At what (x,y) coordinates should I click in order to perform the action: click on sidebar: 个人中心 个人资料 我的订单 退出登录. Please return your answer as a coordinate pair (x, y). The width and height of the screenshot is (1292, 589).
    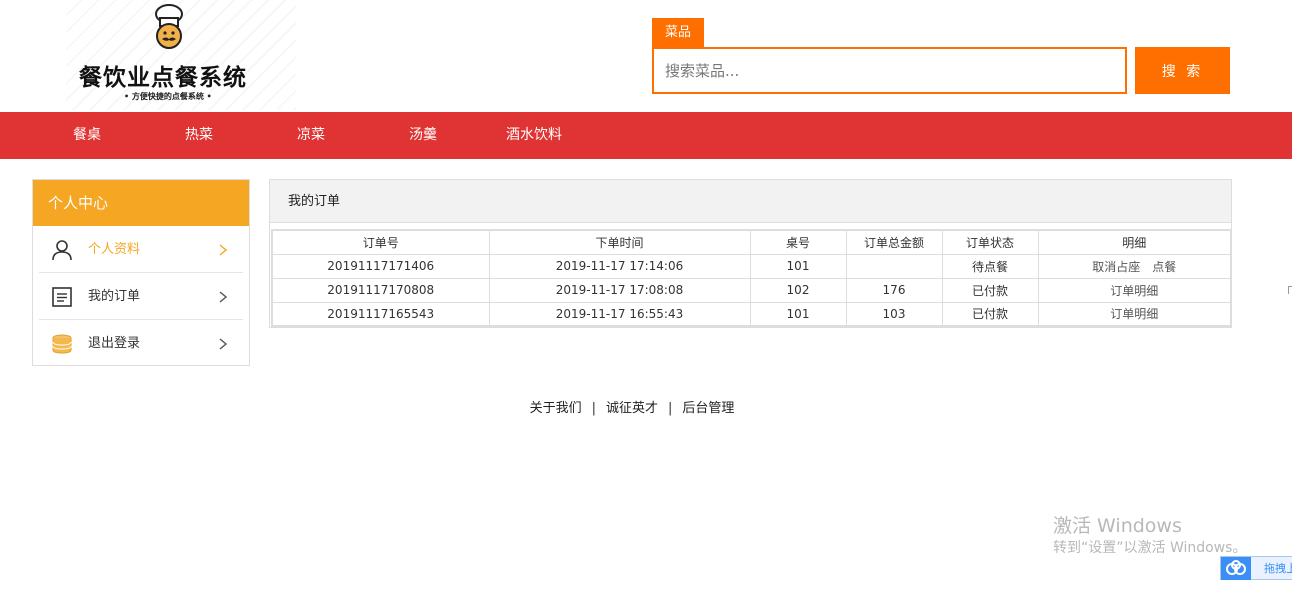
    Looking at the image, I should click on (141, 272).